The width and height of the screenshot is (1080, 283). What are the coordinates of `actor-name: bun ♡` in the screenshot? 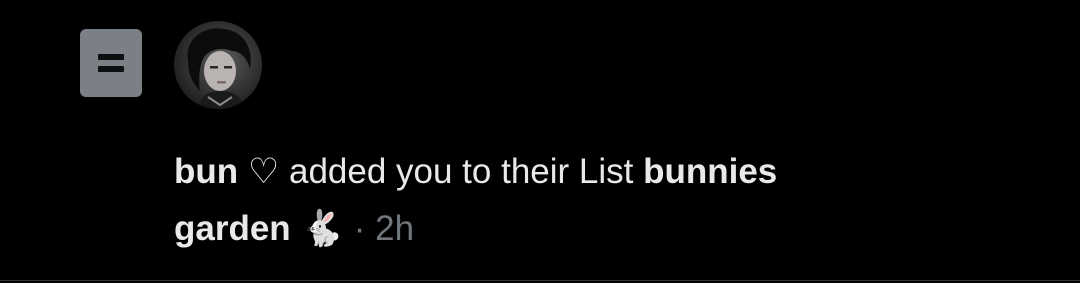 It's located at (226, 171).